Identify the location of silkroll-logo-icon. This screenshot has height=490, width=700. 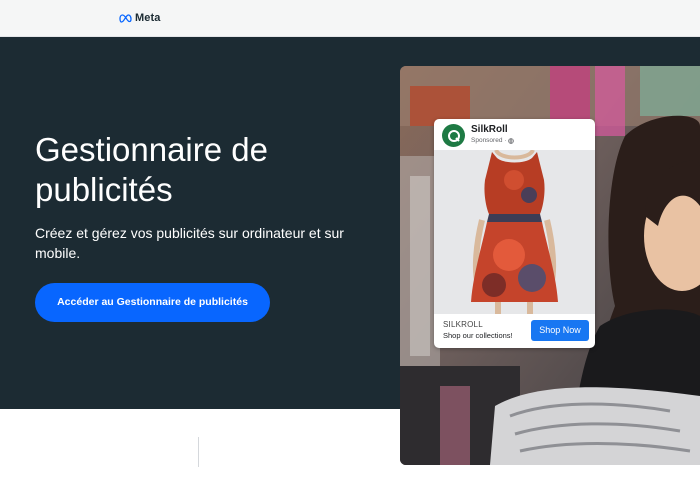
(453, 135).